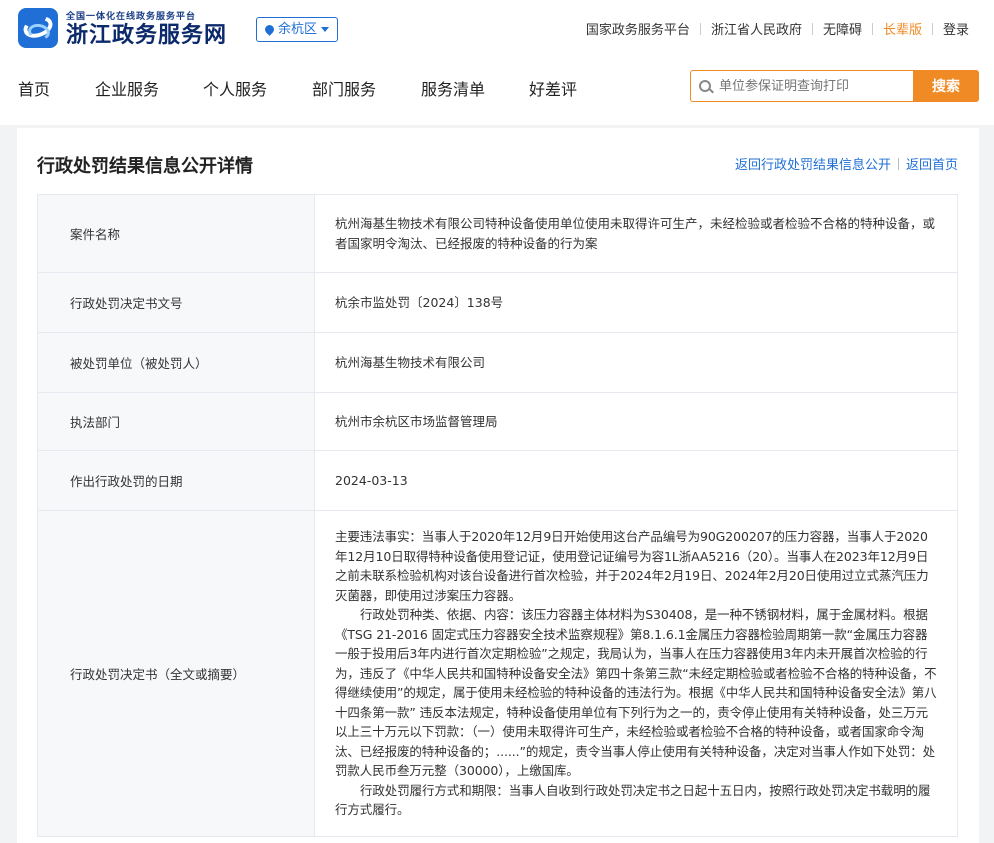  Describe the element at coordinates (553, 88) in the screenshot. I see `nav-evaluation: 好差评` at that location.